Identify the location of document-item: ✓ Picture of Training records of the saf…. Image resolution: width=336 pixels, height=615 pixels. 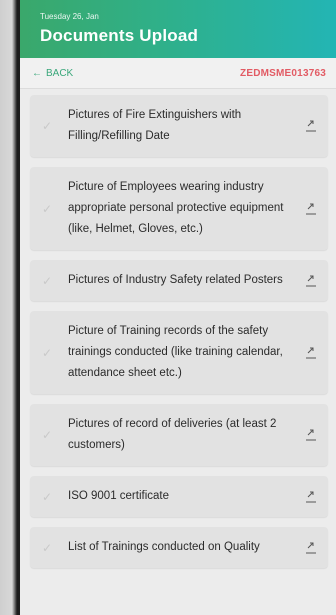
(179, 352).